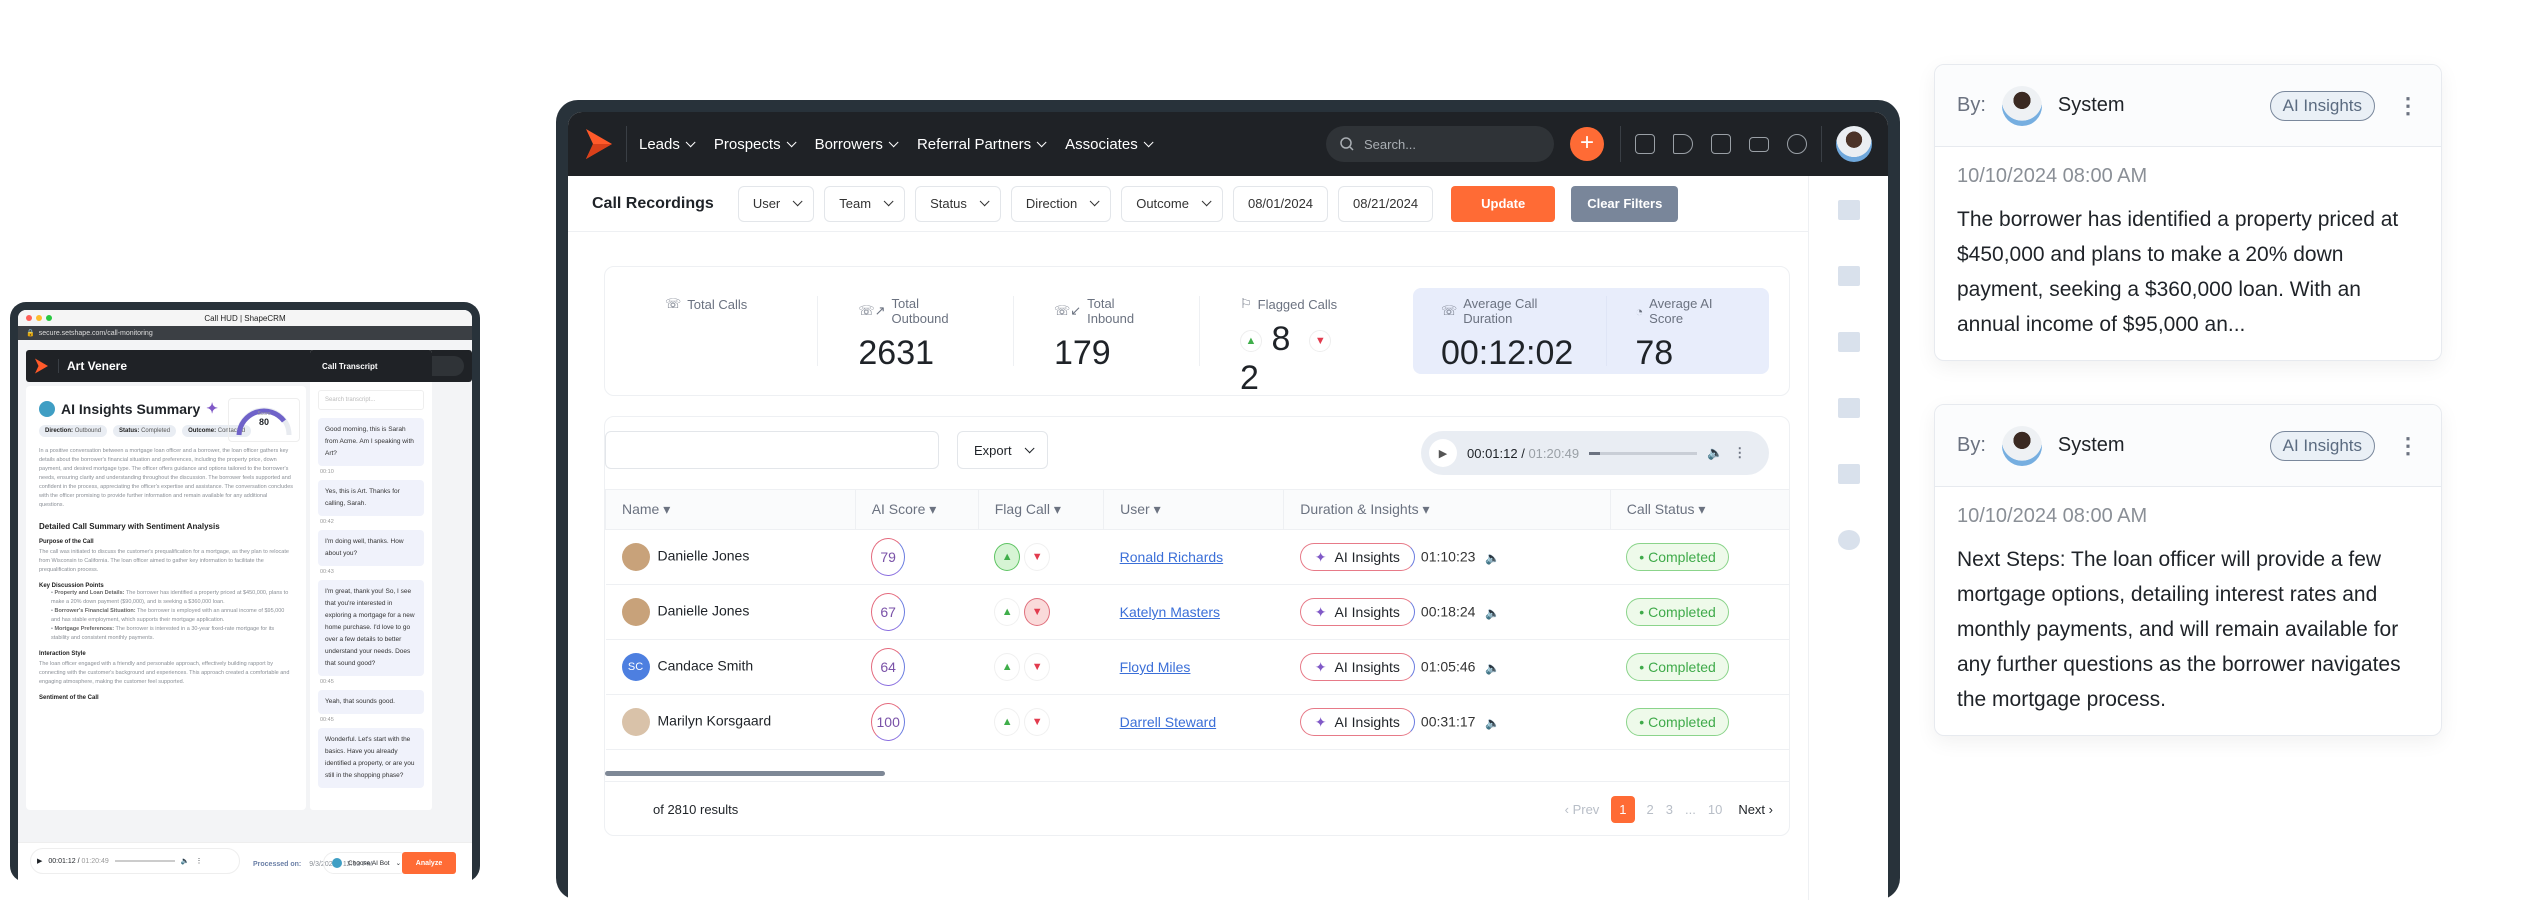 This screenshot has height=900, width=2533. I want to click on table-search-input, so click(772, 450).